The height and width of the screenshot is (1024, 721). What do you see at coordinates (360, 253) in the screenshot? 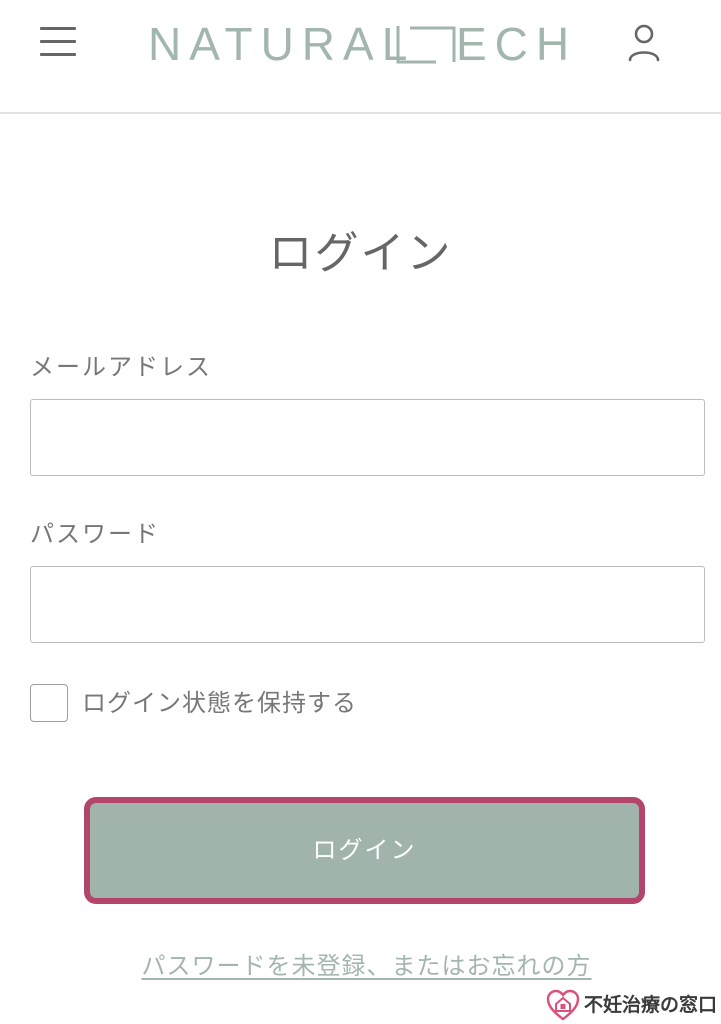
I see `page-title: ログイン` at bounding box center [360, 253].